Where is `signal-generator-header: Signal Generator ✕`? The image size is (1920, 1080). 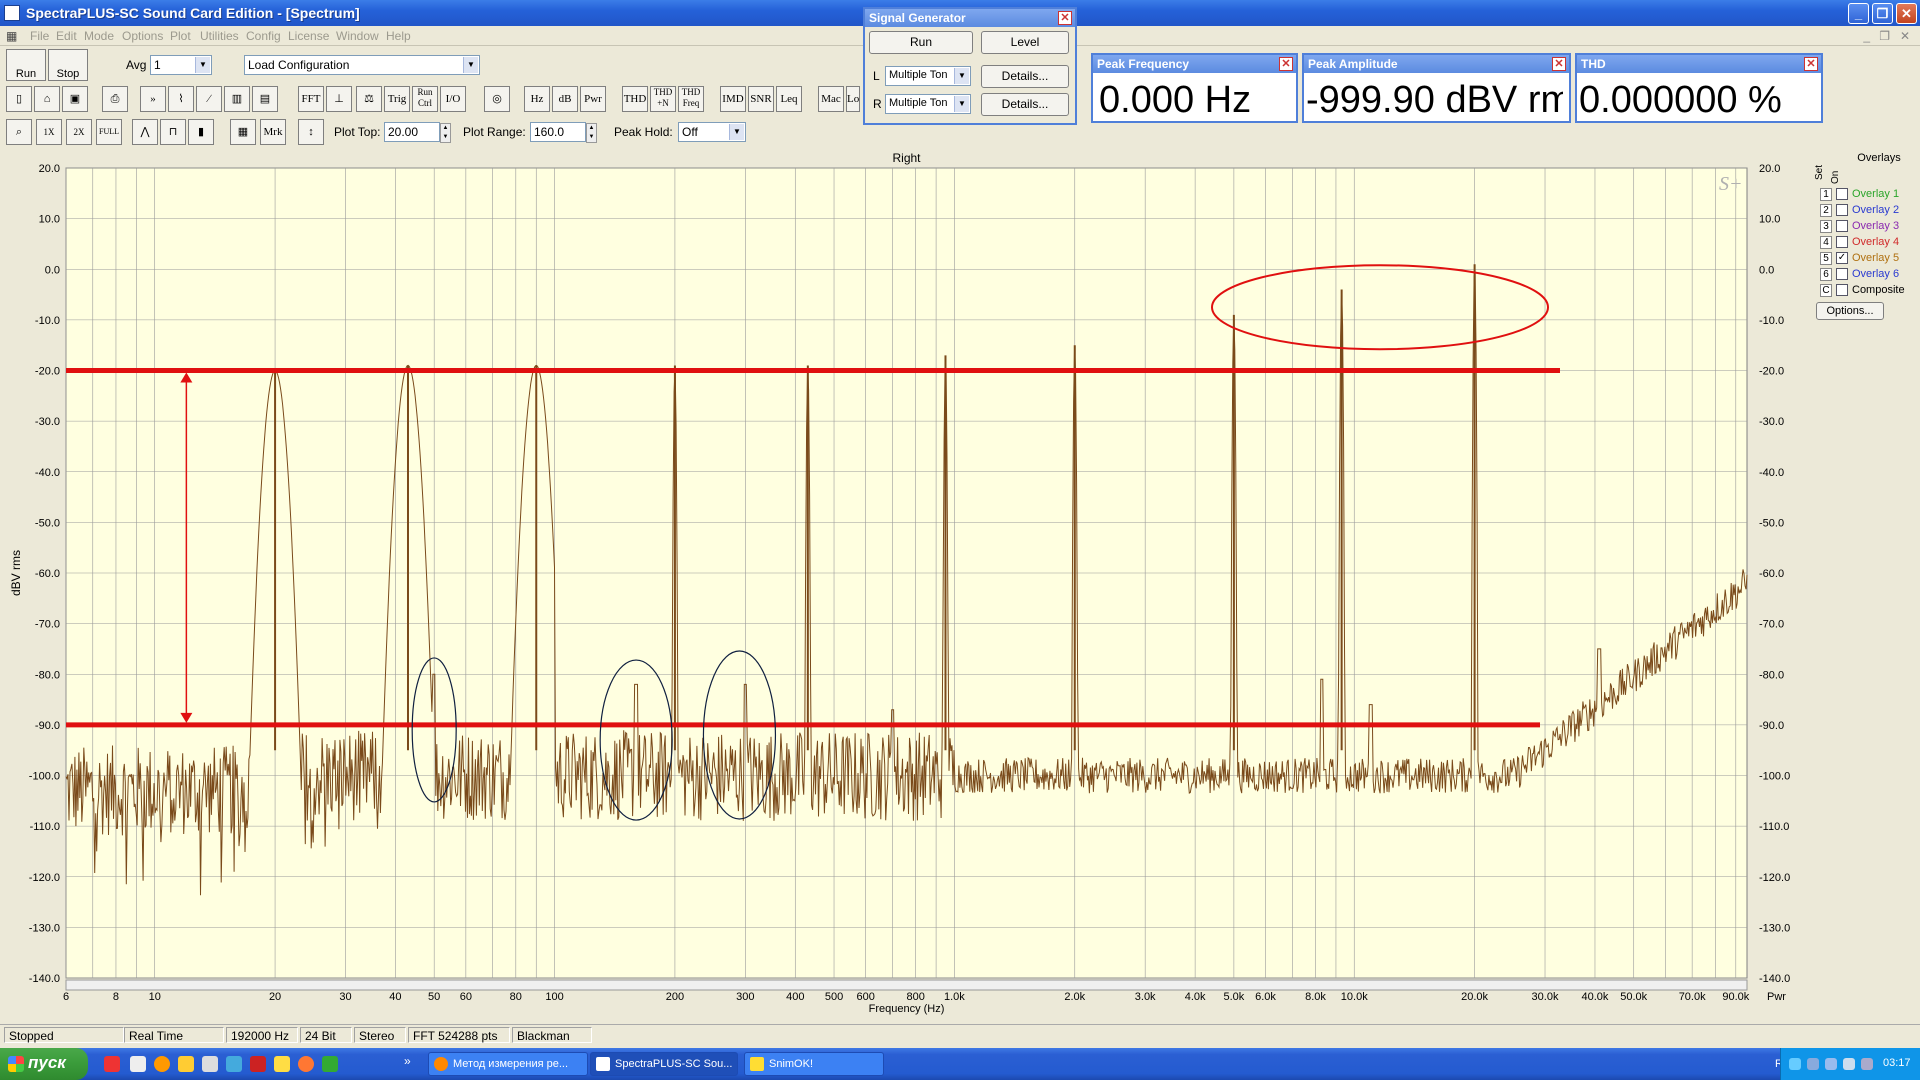 signal-generator-header: Signal Generator ✕ is located at coordinates (970, 18).